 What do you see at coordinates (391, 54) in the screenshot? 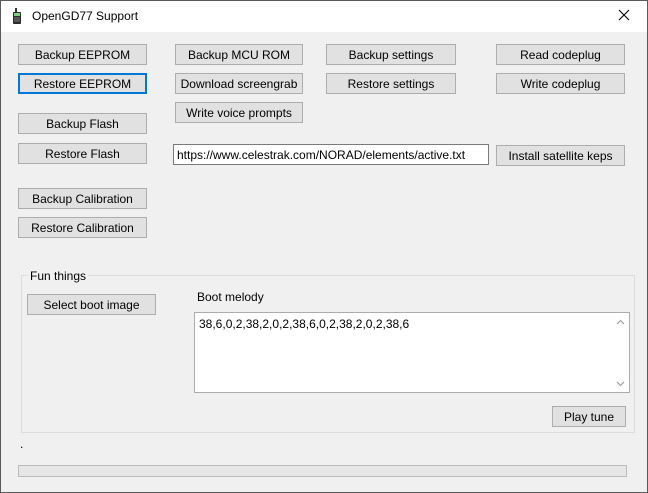
I see `backup-settings-button: Backup settings` at bounding box center [391, 54].